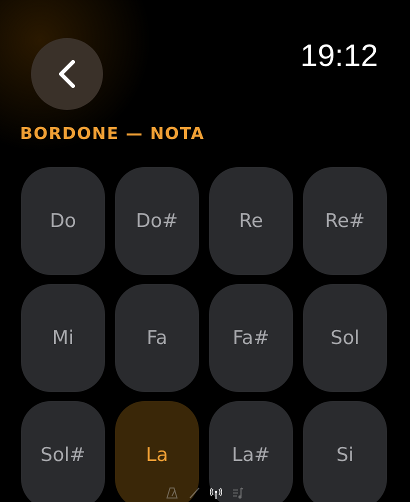  Describe the element at coordinates (63, 220) in the screenshot. I see `note-button: Do` at that location.